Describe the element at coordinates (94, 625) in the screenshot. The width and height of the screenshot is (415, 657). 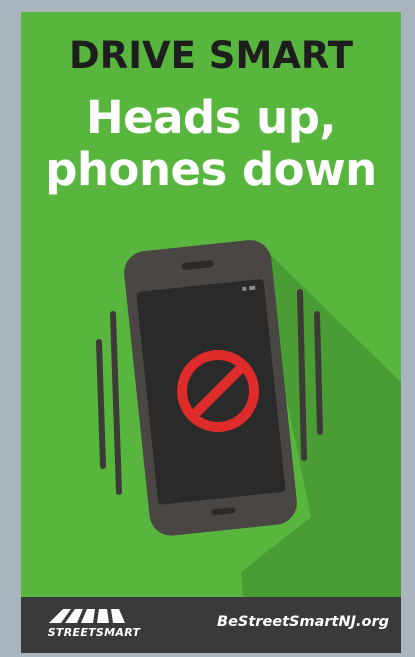
I see `street-smart-logo: STREETSMART` at that location.